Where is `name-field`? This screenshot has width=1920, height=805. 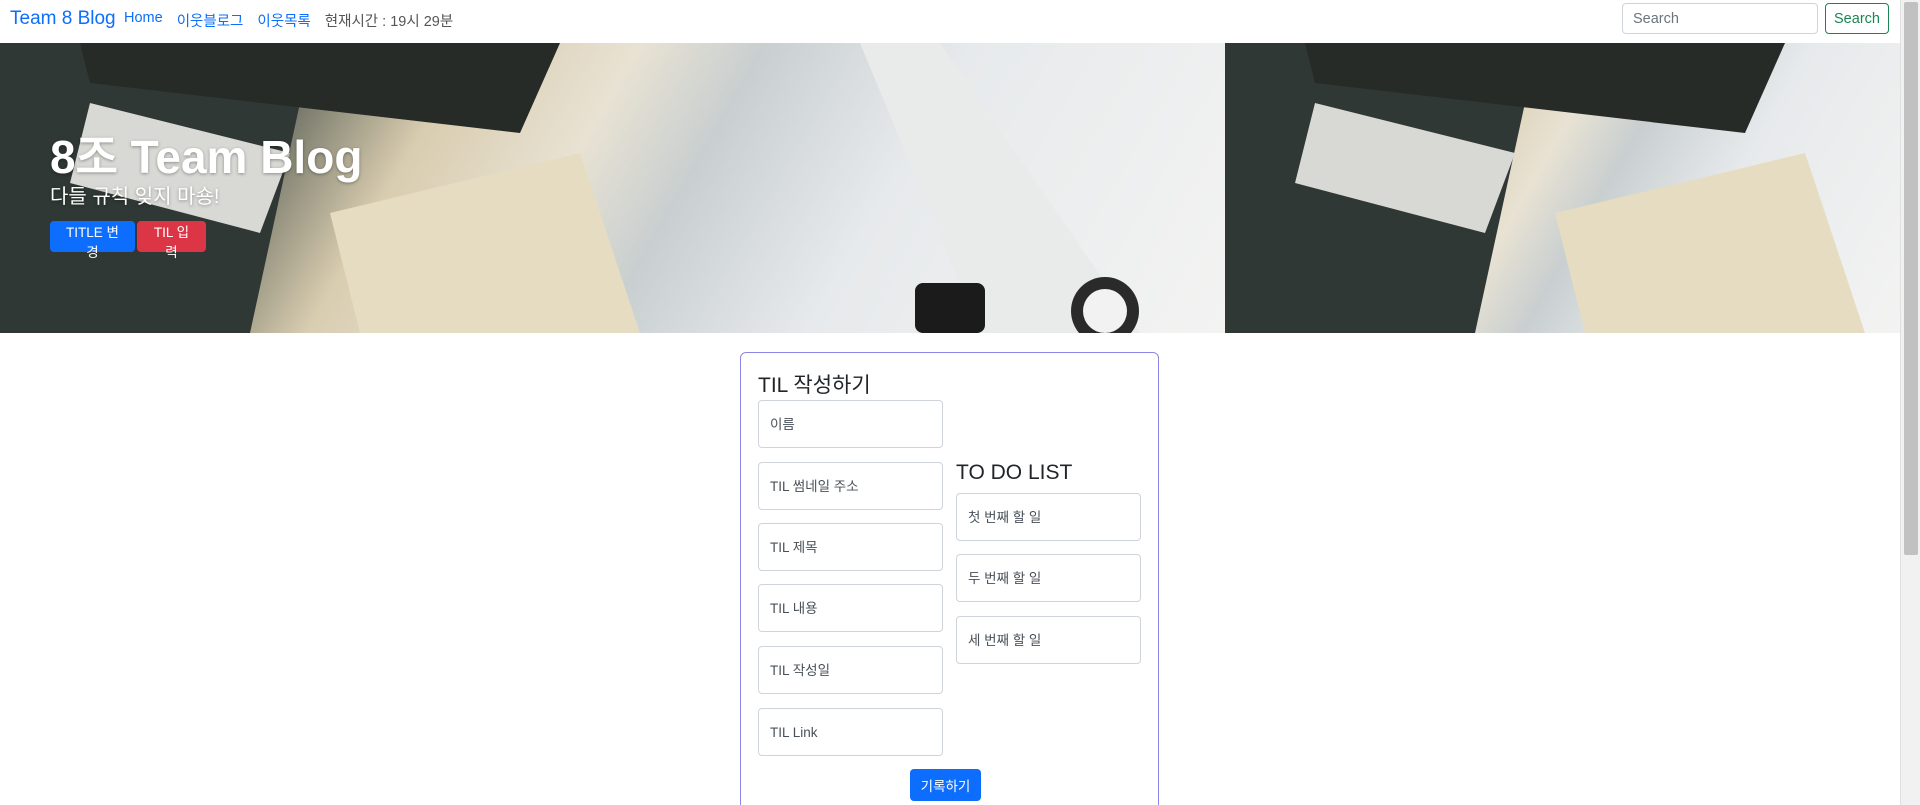 name-field is located at coordinates (850, 424).